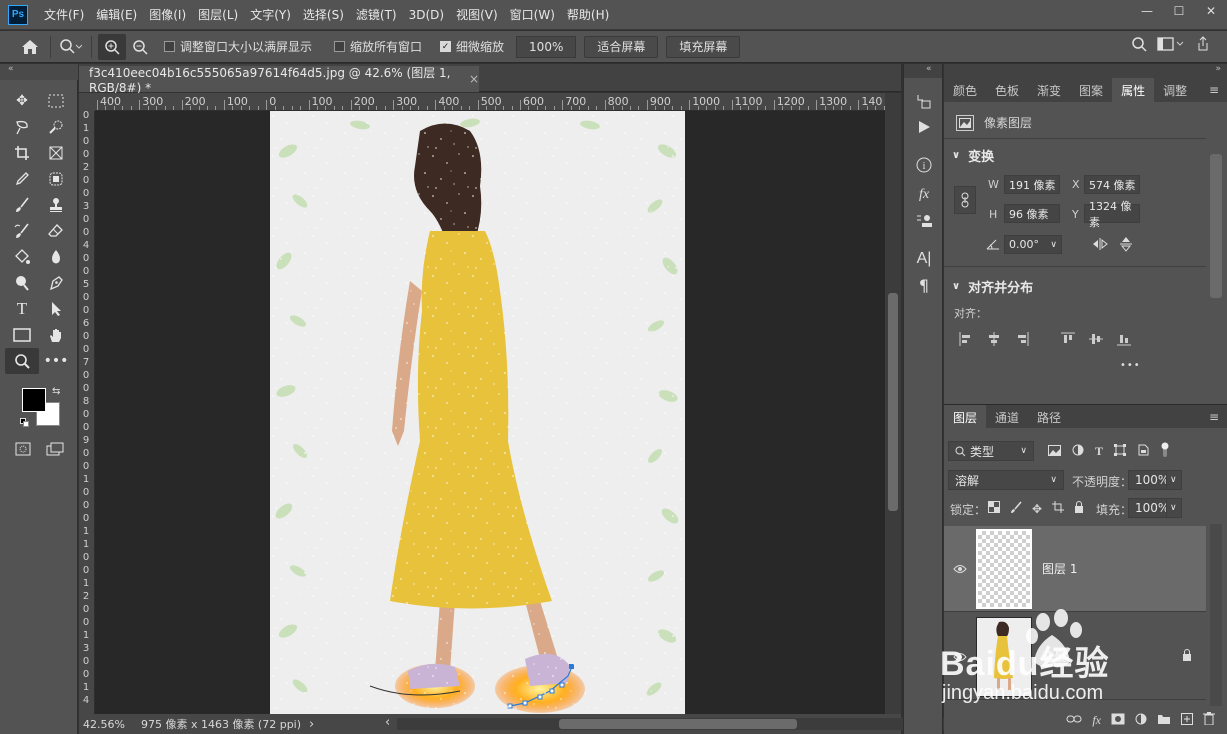 This screenshot has width=1227, height=734. Describe the element at coordinates (588, 15) in the screenshot. I see `menu-help: 帮助(H)` at that location.